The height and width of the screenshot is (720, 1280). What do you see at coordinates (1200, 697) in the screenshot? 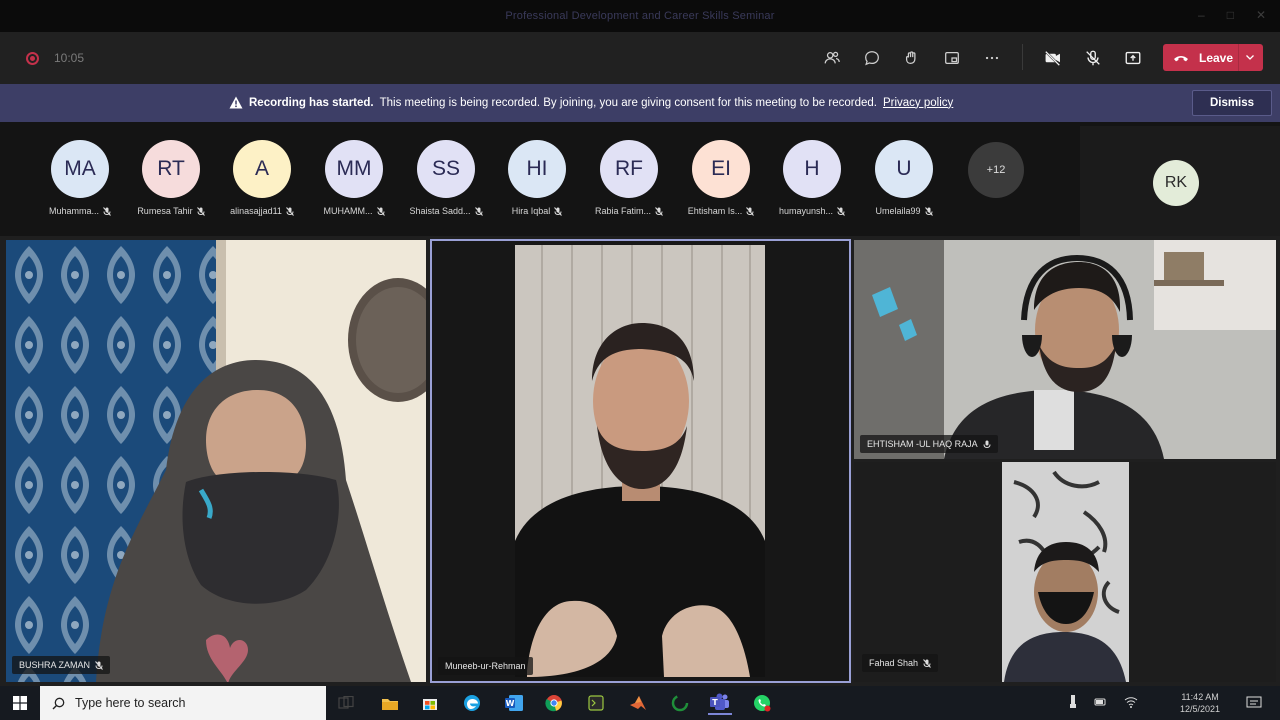
I see `clock-time: 11:42 AM` at bounding box center [1200, 697].